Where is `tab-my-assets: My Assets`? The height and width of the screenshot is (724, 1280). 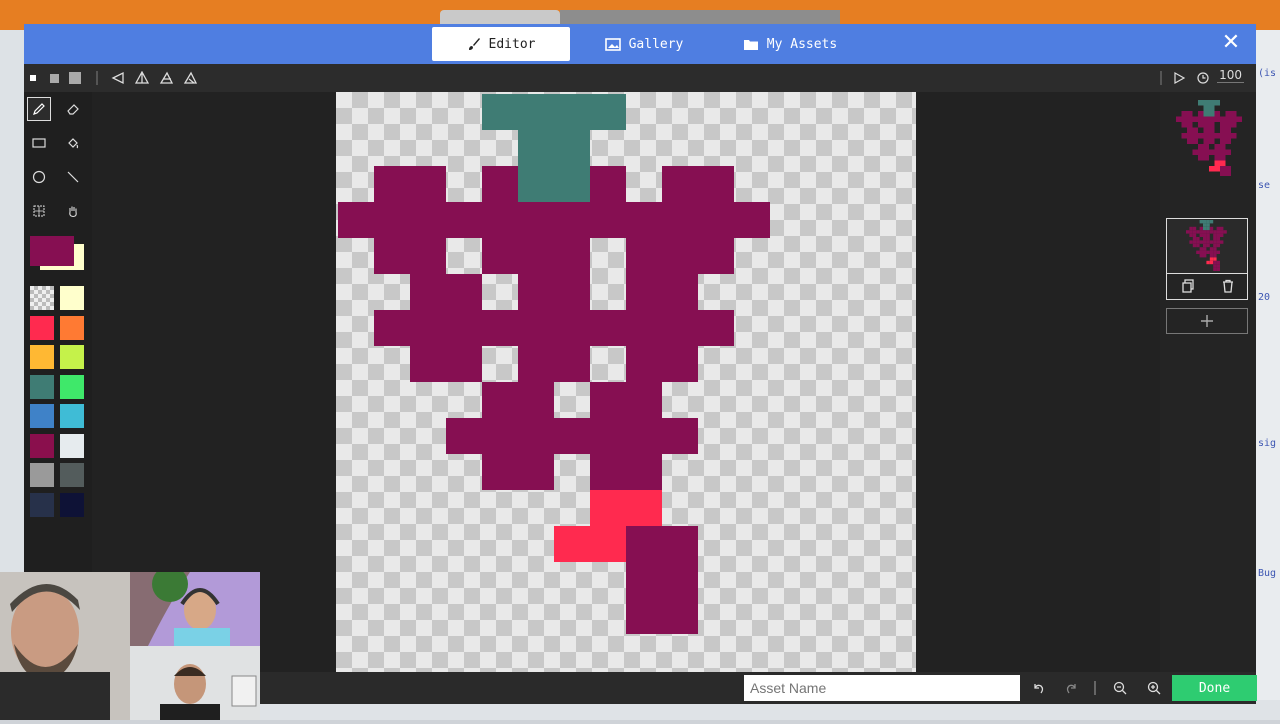
tab-my-assets: My Assets is located at coordinates (790, 44).